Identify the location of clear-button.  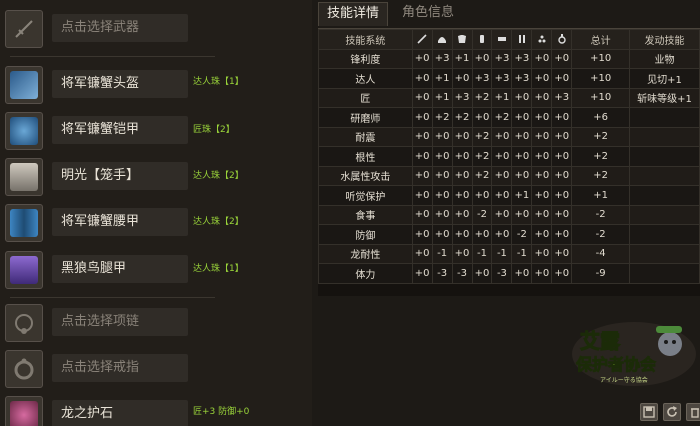
(693, 412).